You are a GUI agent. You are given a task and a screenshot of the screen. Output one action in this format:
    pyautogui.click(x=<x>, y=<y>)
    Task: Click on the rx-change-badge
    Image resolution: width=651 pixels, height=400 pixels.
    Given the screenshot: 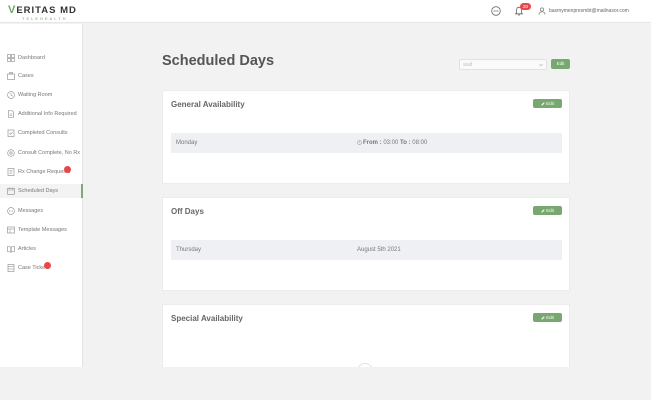 What is the action you would take?
    pyautogui.click(x=67, y=169)
    